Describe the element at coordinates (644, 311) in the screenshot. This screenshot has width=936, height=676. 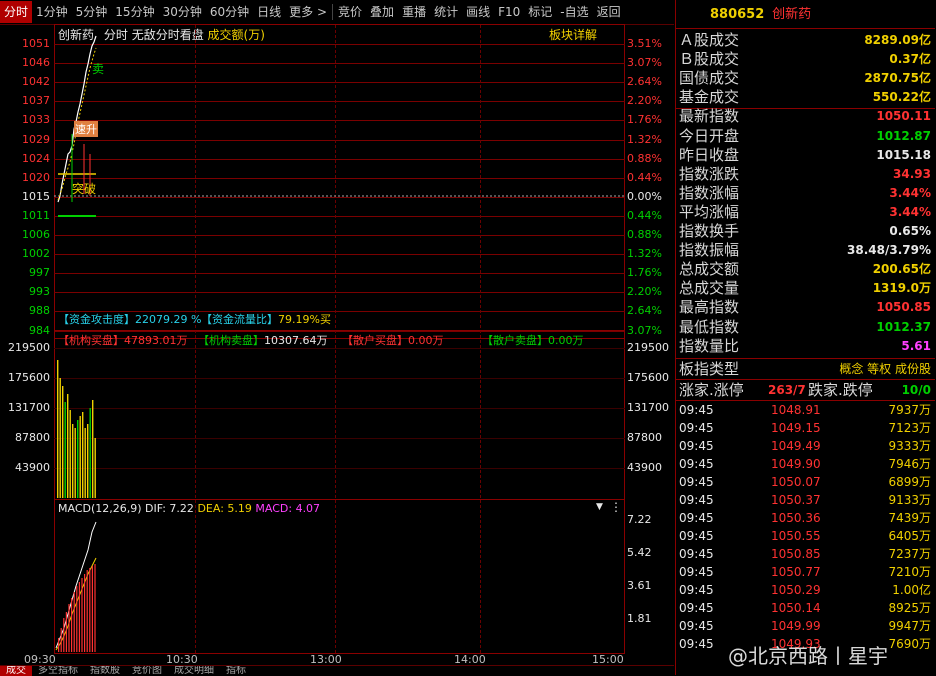
I see `pct-tick-label: 2.64%` at that location.